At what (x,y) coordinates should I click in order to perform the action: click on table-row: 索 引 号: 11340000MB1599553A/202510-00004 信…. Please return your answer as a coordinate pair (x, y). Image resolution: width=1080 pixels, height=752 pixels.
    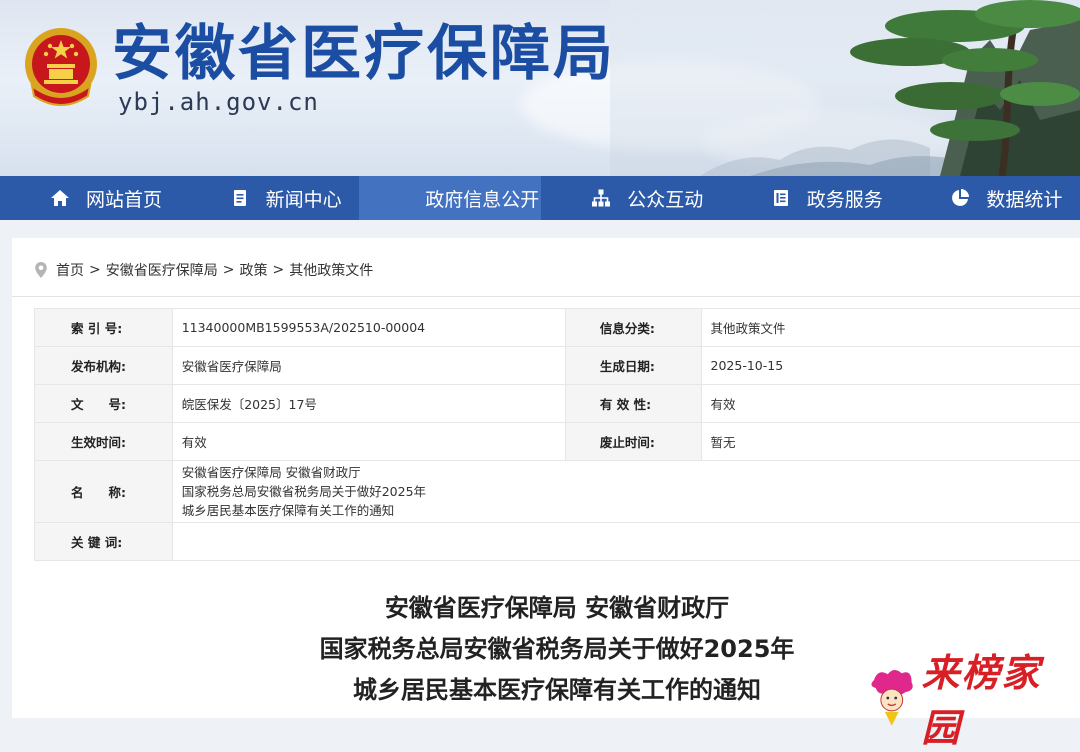
    Looking at the image, I should click on (557, 328).